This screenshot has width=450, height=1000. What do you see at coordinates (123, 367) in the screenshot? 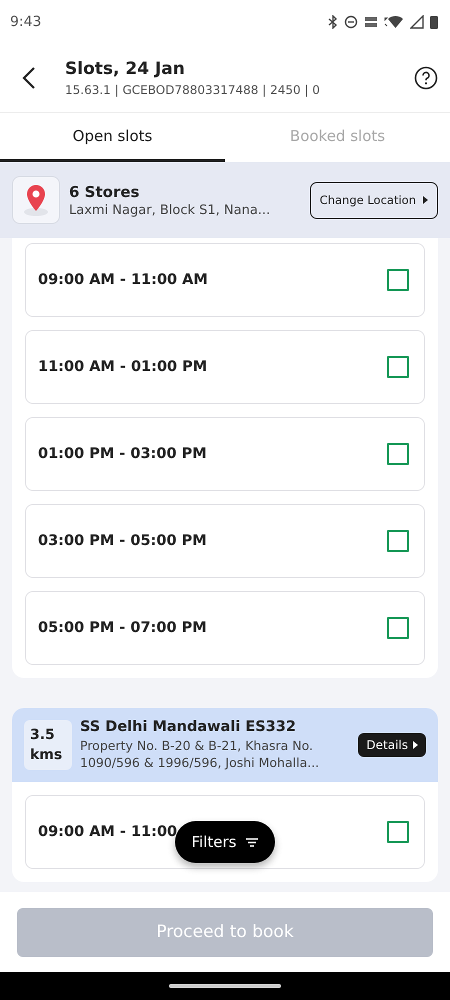
I see `slot-time: 11:00 AM - 01:00 PM` at bounding box center [123, 367].